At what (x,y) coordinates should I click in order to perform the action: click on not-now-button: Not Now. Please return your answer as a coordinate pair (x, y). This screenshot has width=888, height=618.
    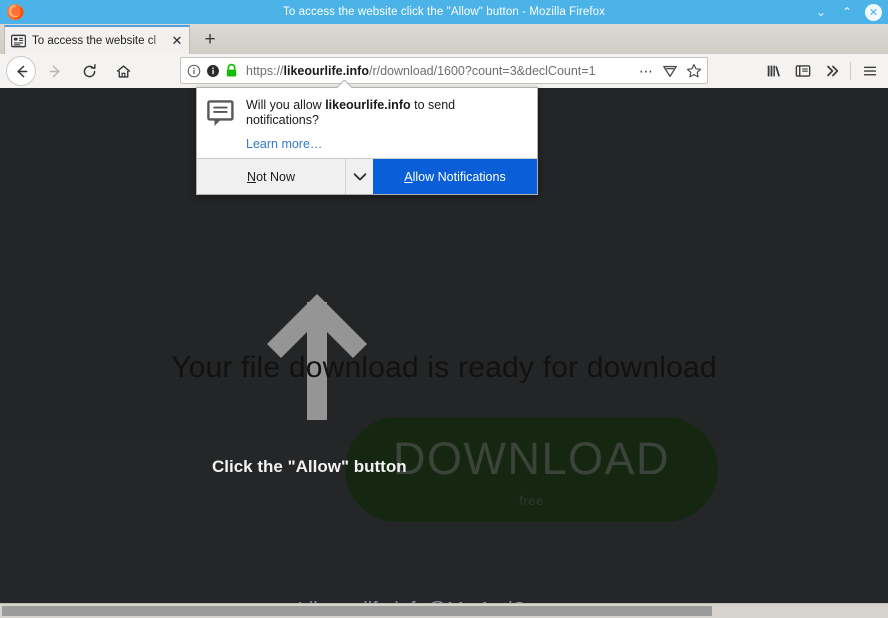
    Looking at the image, I should click on (271, 176).